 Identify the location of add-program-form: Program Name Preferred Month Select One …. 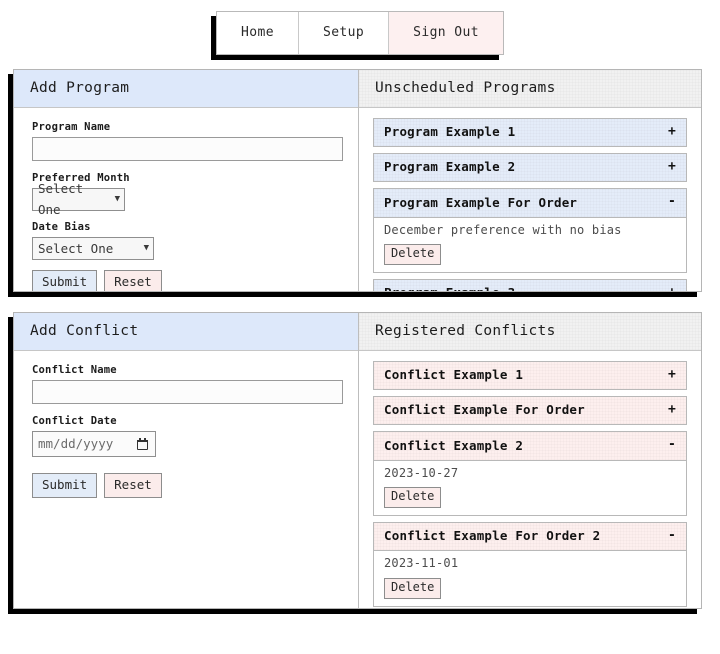
(186, 199).